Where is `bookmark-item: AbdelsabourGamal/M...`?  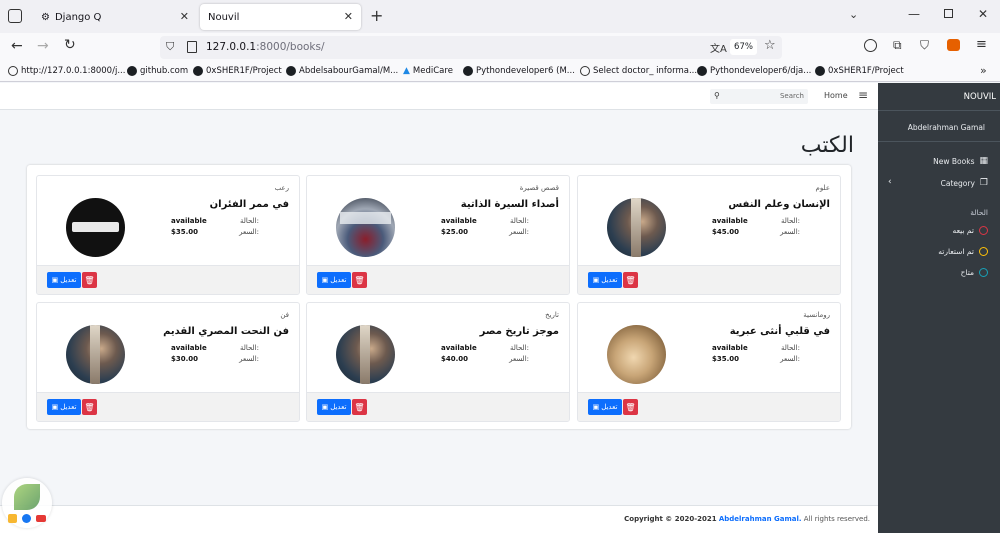
bookmark-item: AbdelsabourGamal/M... is located at coordinates (342, 71).